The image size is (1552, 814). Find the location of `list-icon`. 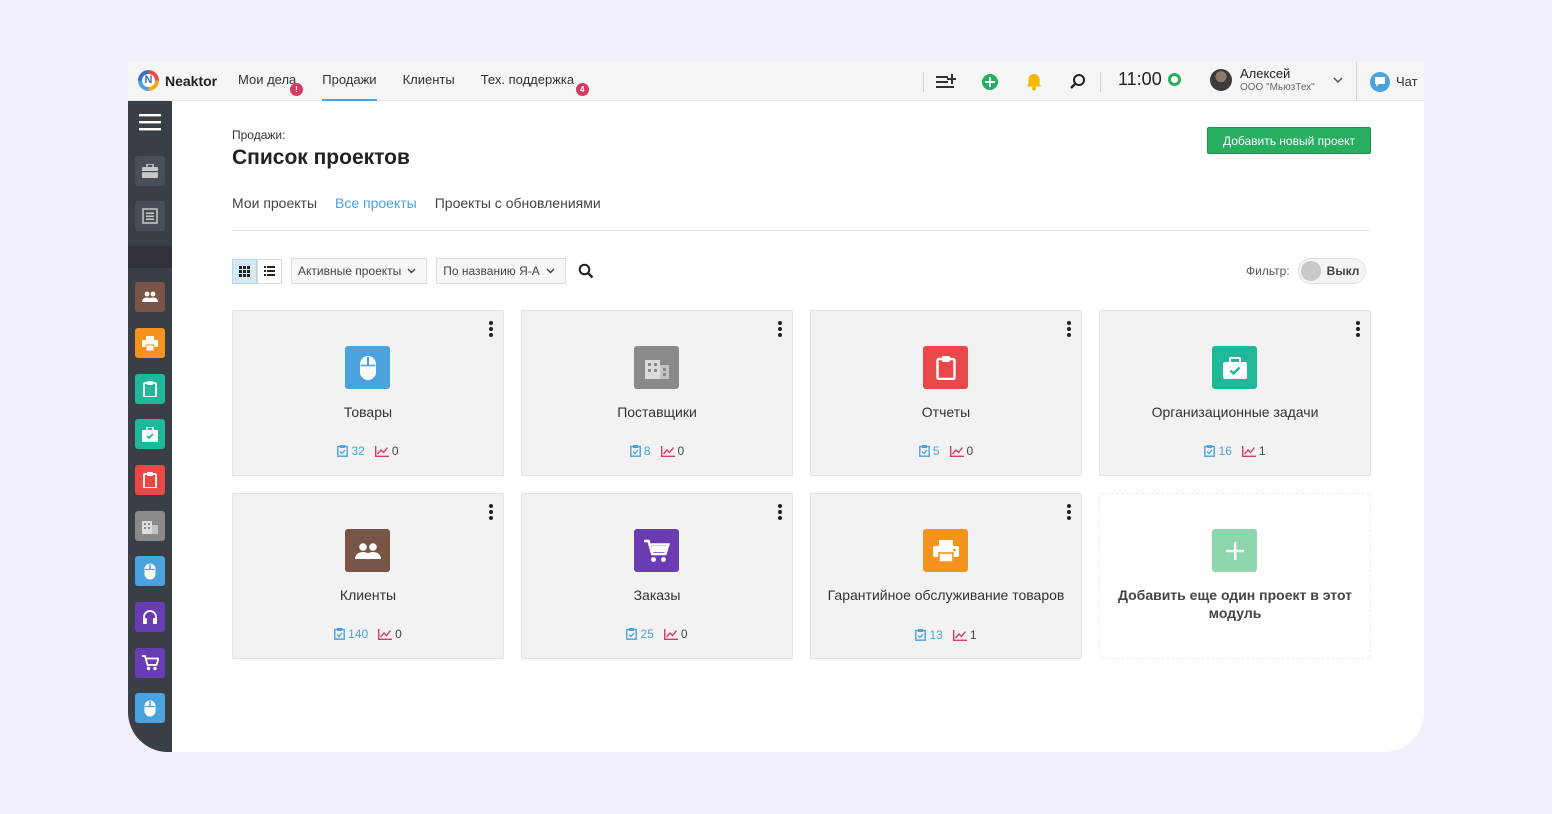

list-icon is located at coordinates (150, 216).